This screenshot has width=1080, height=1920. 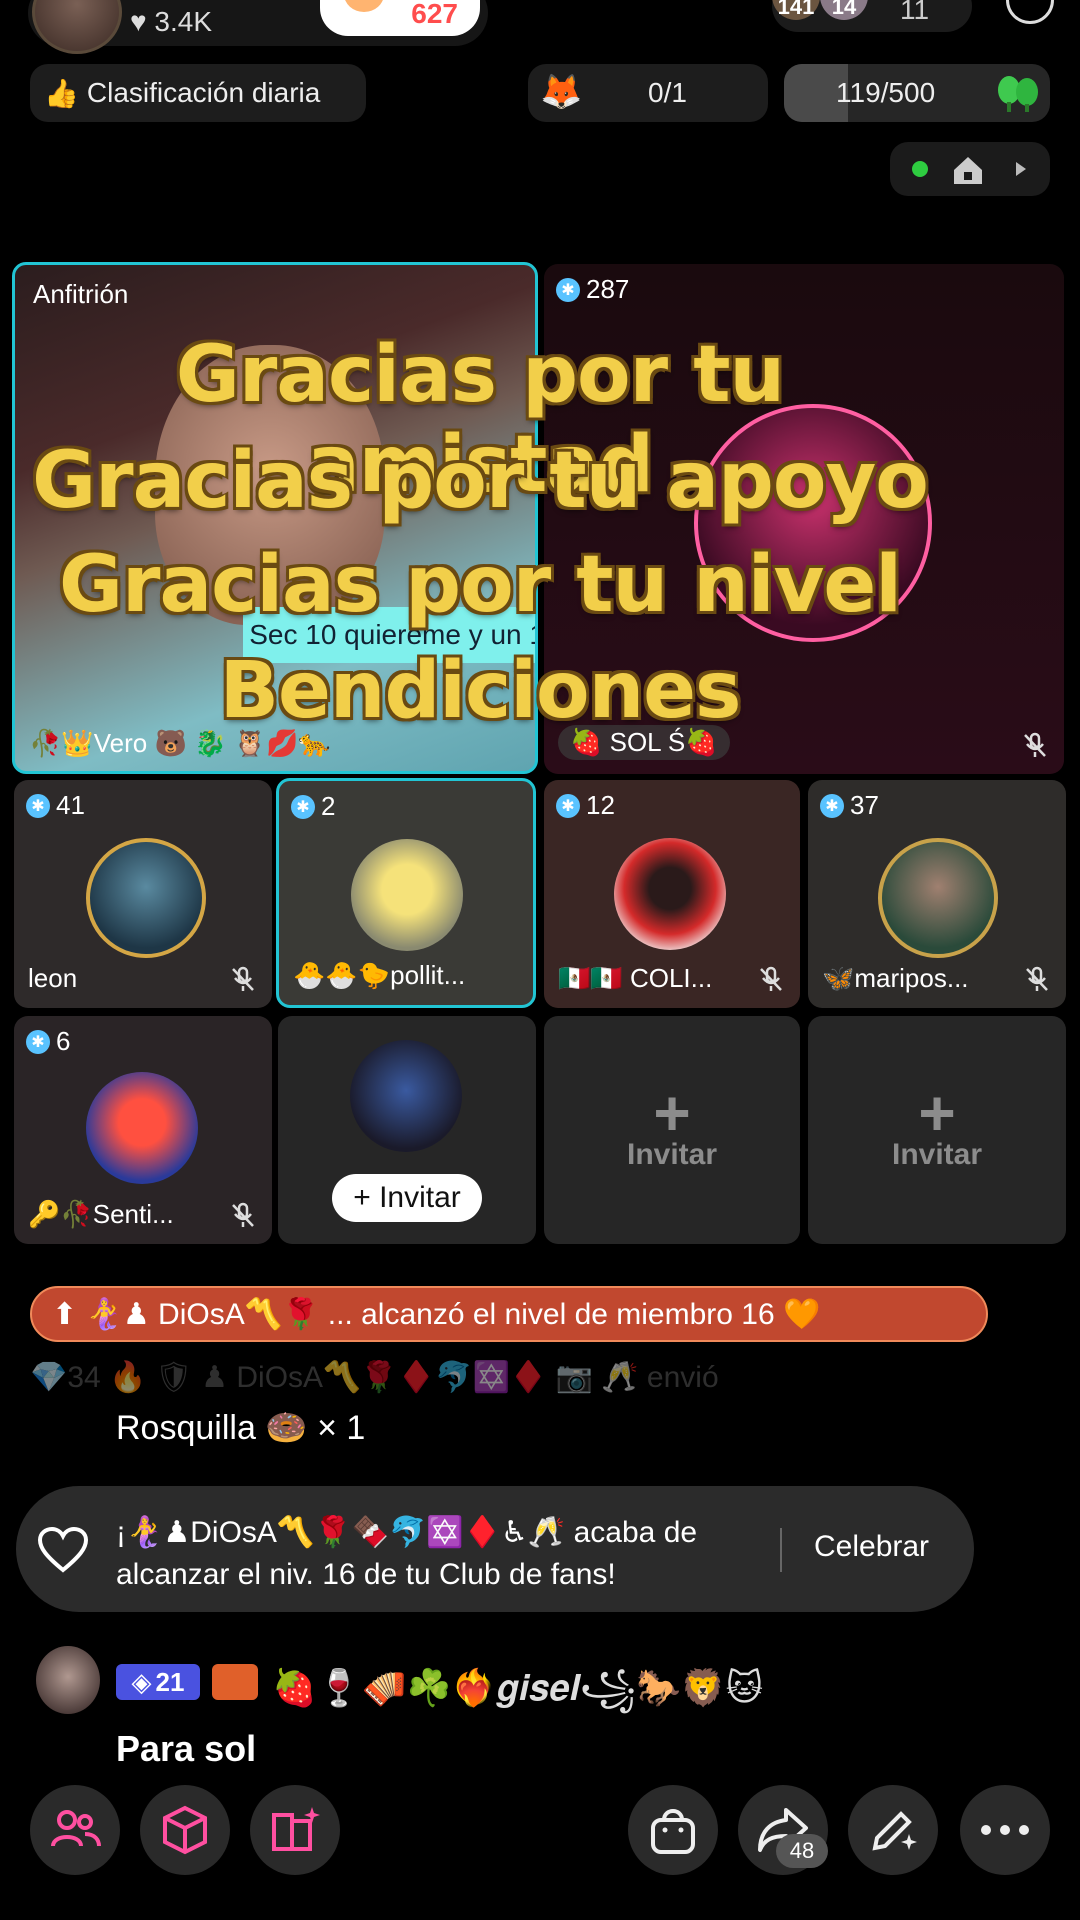 I want to click on viewer-bubble: 141, so click(x=796, y=10).